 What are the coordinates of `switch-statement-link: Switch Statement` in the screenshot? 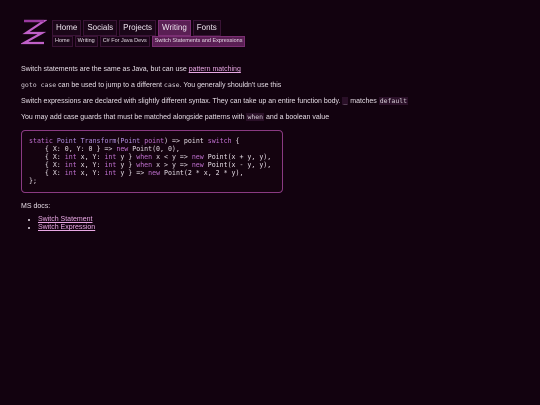 It's located at (65, 219).